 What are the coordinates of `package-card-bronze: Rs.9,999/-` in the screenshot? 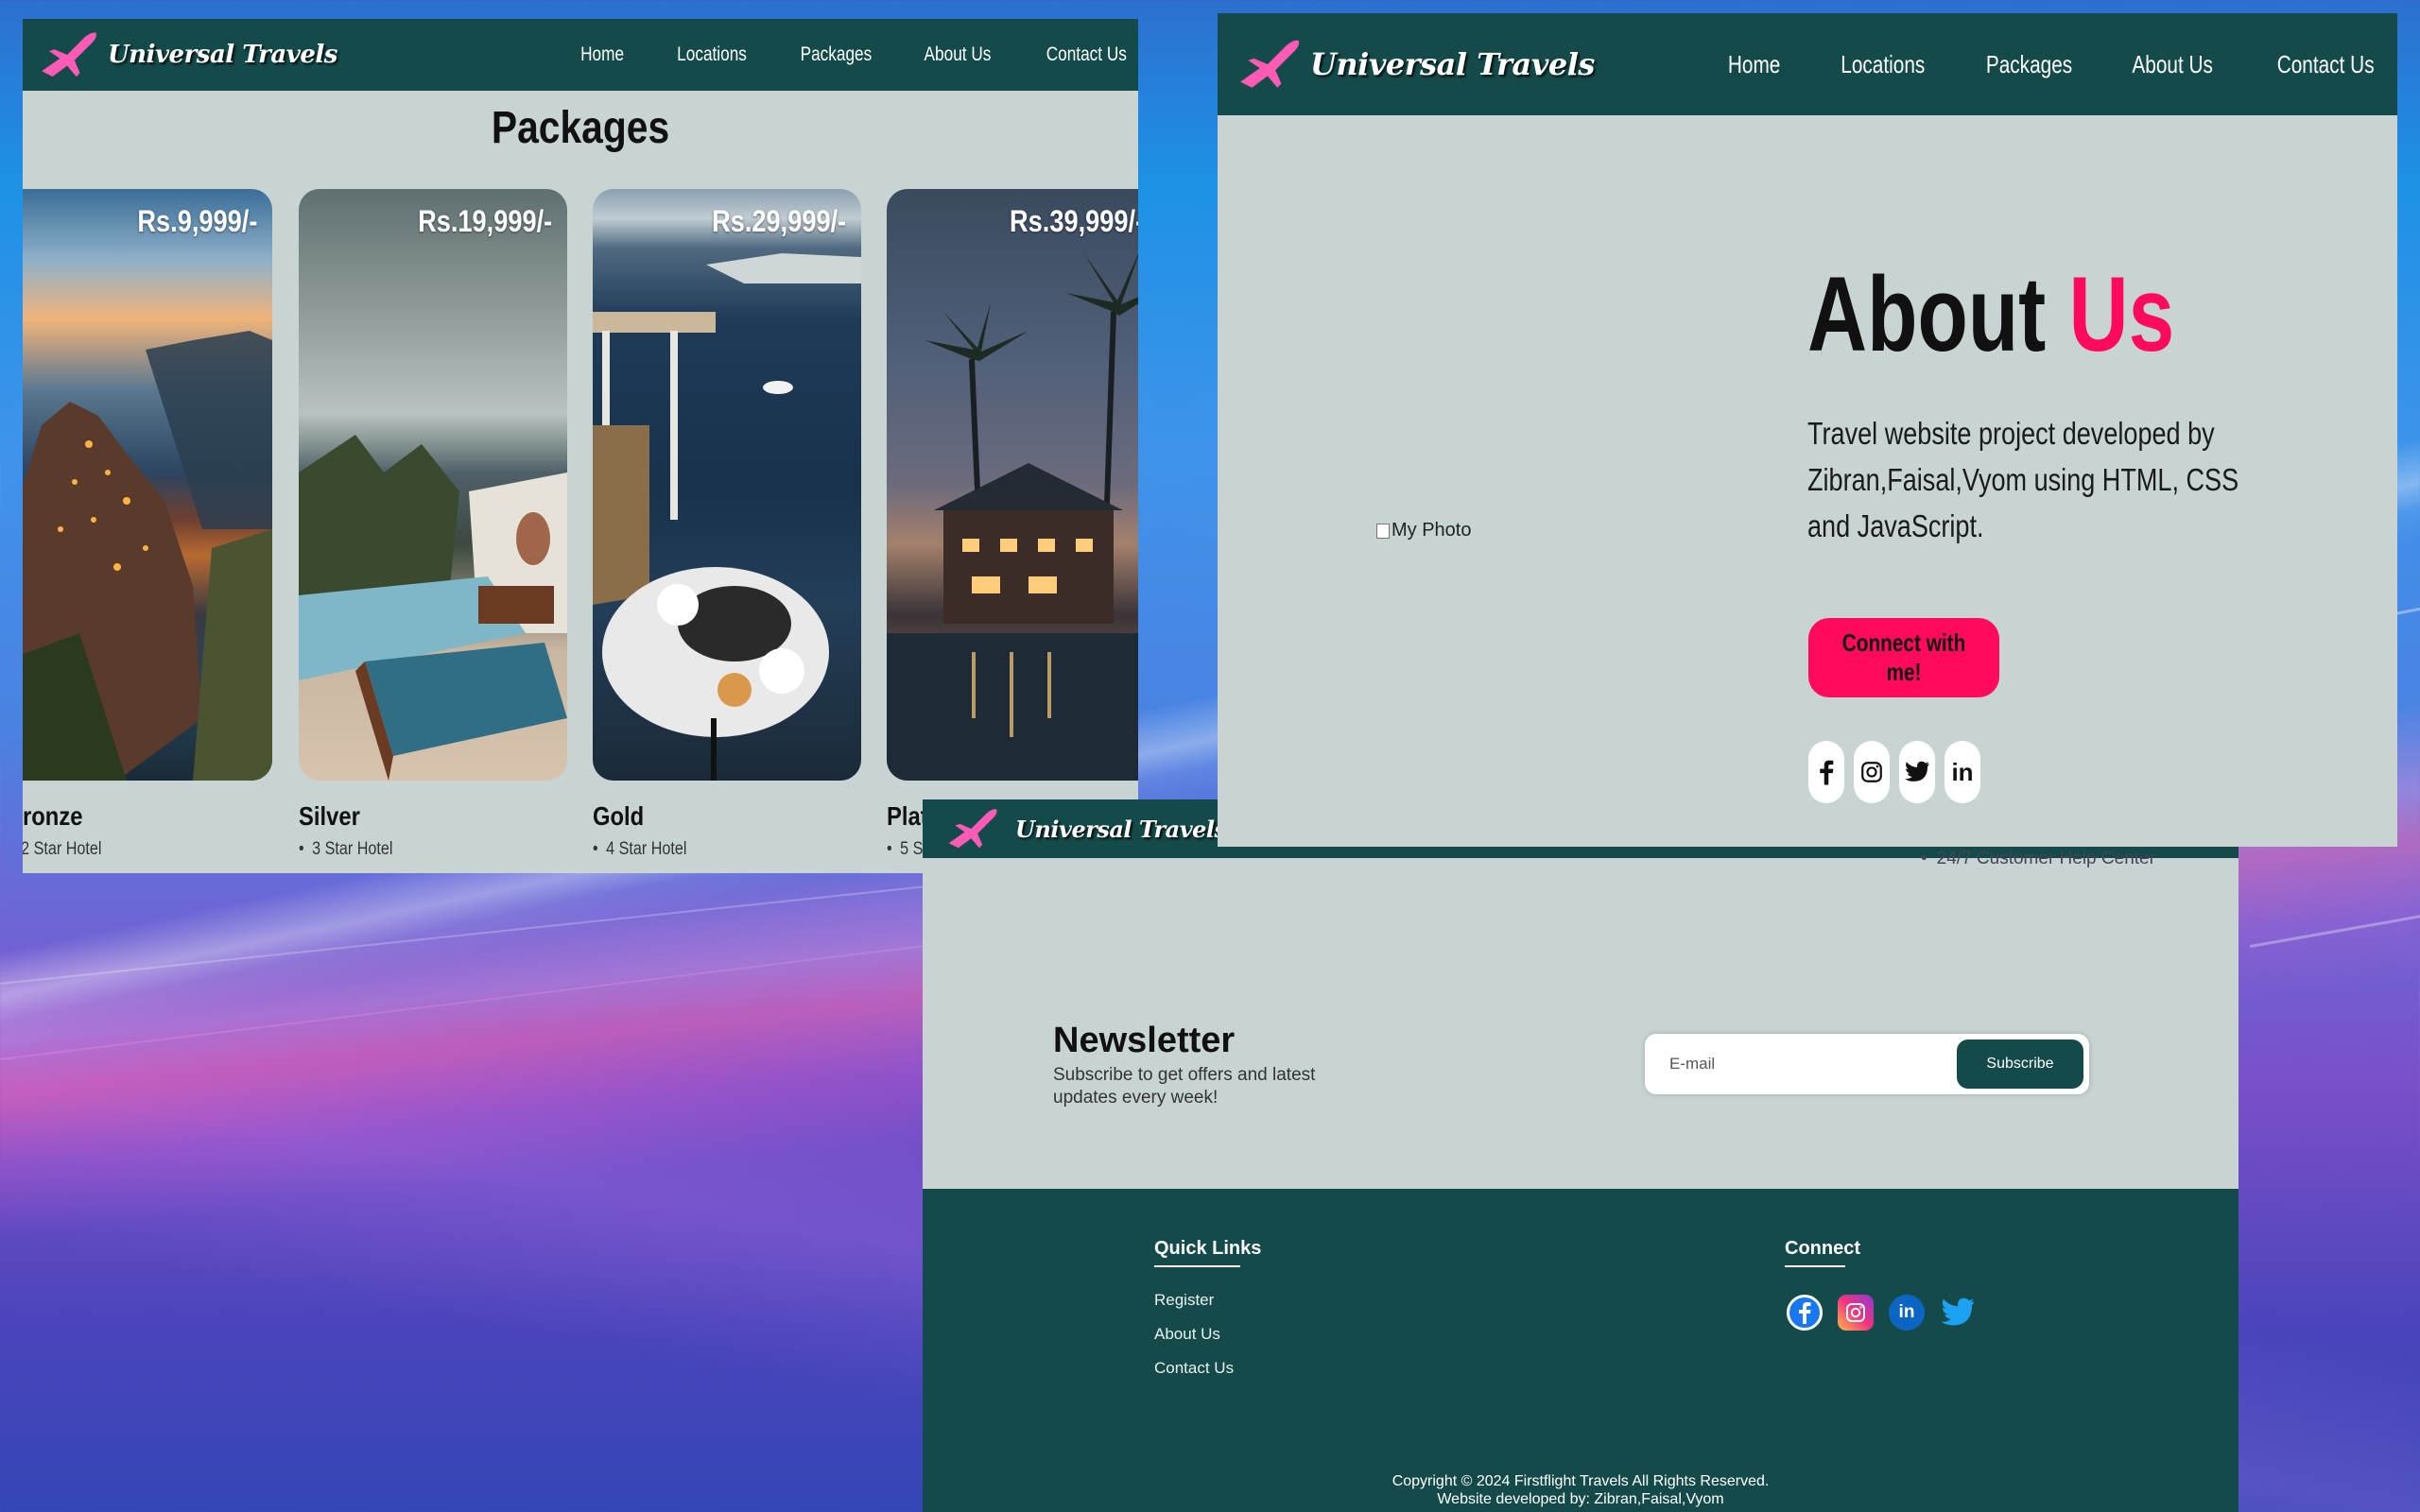 It's located at (147, 485).